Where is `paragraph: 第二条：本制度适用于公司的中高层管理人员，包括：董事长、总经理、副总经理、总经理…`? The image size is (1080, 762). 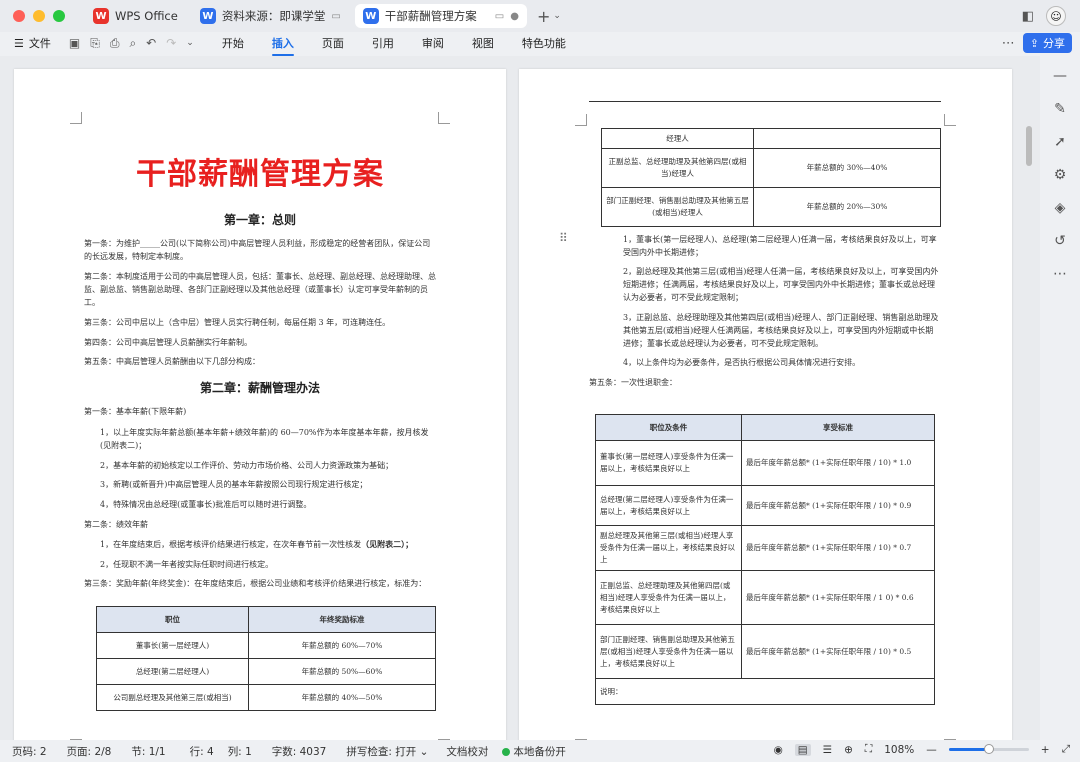 paragraph: 第二条：本制度适用于公司的中高层管理人员，包括：董事长、总经理、副总经理、总经理… is located at coordinates (260, 289).